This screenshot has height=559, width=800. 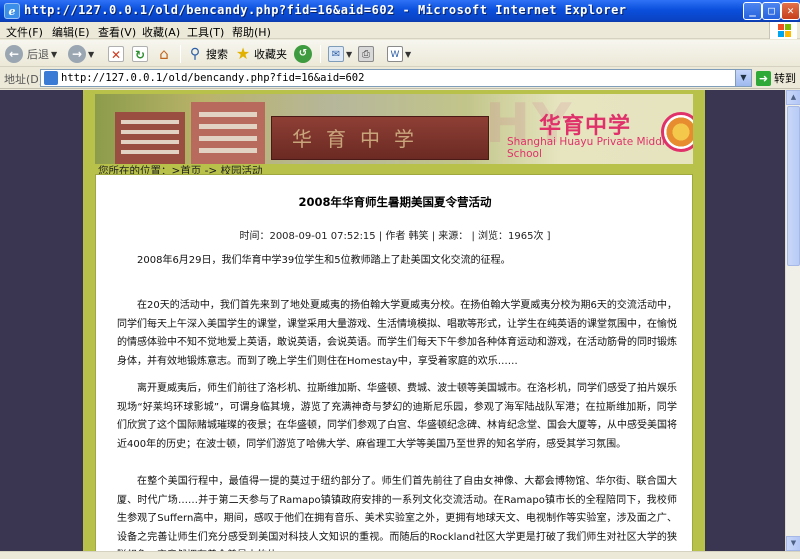 I want to click on search-label: 搜索, so click(x=217, y=54).